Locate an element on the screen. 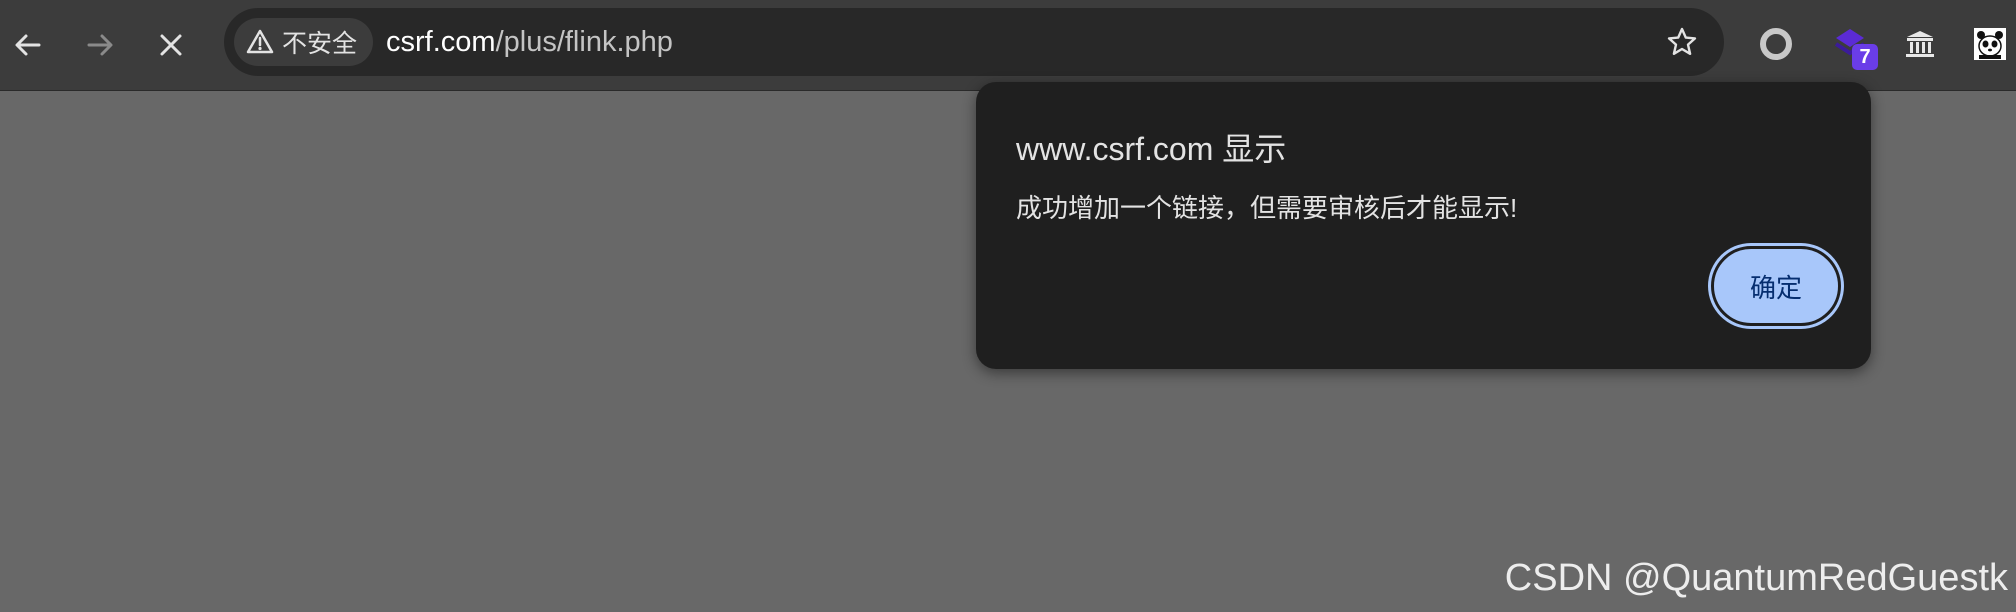 This screenshot has height=612, width=2016. url-text: csrf.com/plus/flink.php is located at coordinates (529, 42).